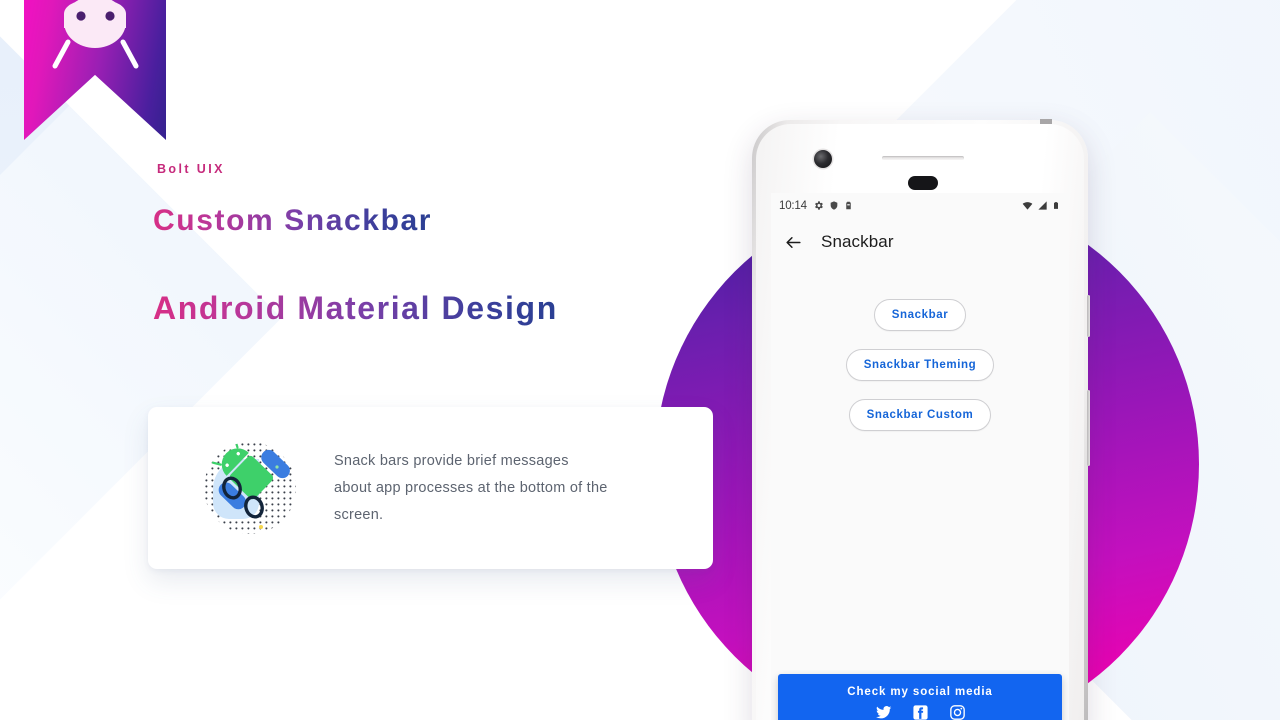 The height and width of the screenshot is (720, 1280). I want to click on back-arrow-icon, so click(793, 242).